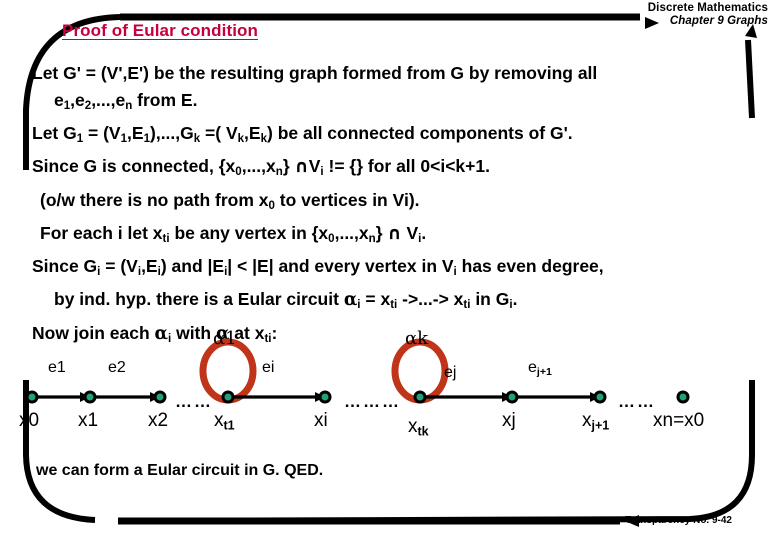 The height and width of the screenshot is (540, 780). What do you see at coordinates (509, 420) in the screenshot?
I see `node-label-xj: xj` at bounding box center [509, 420].